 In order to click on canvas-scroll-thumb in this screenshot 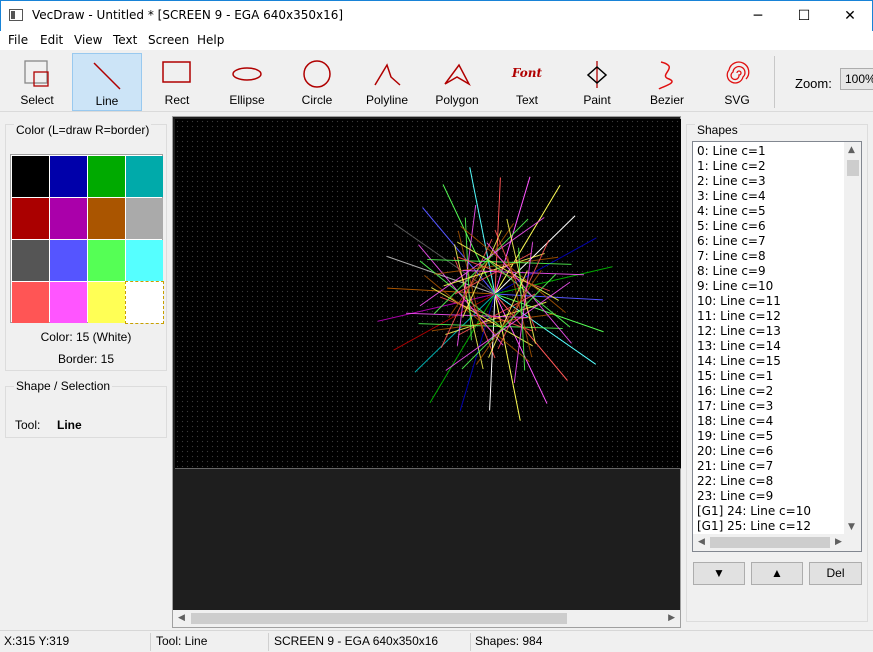, I will do `click(379, 618)`.